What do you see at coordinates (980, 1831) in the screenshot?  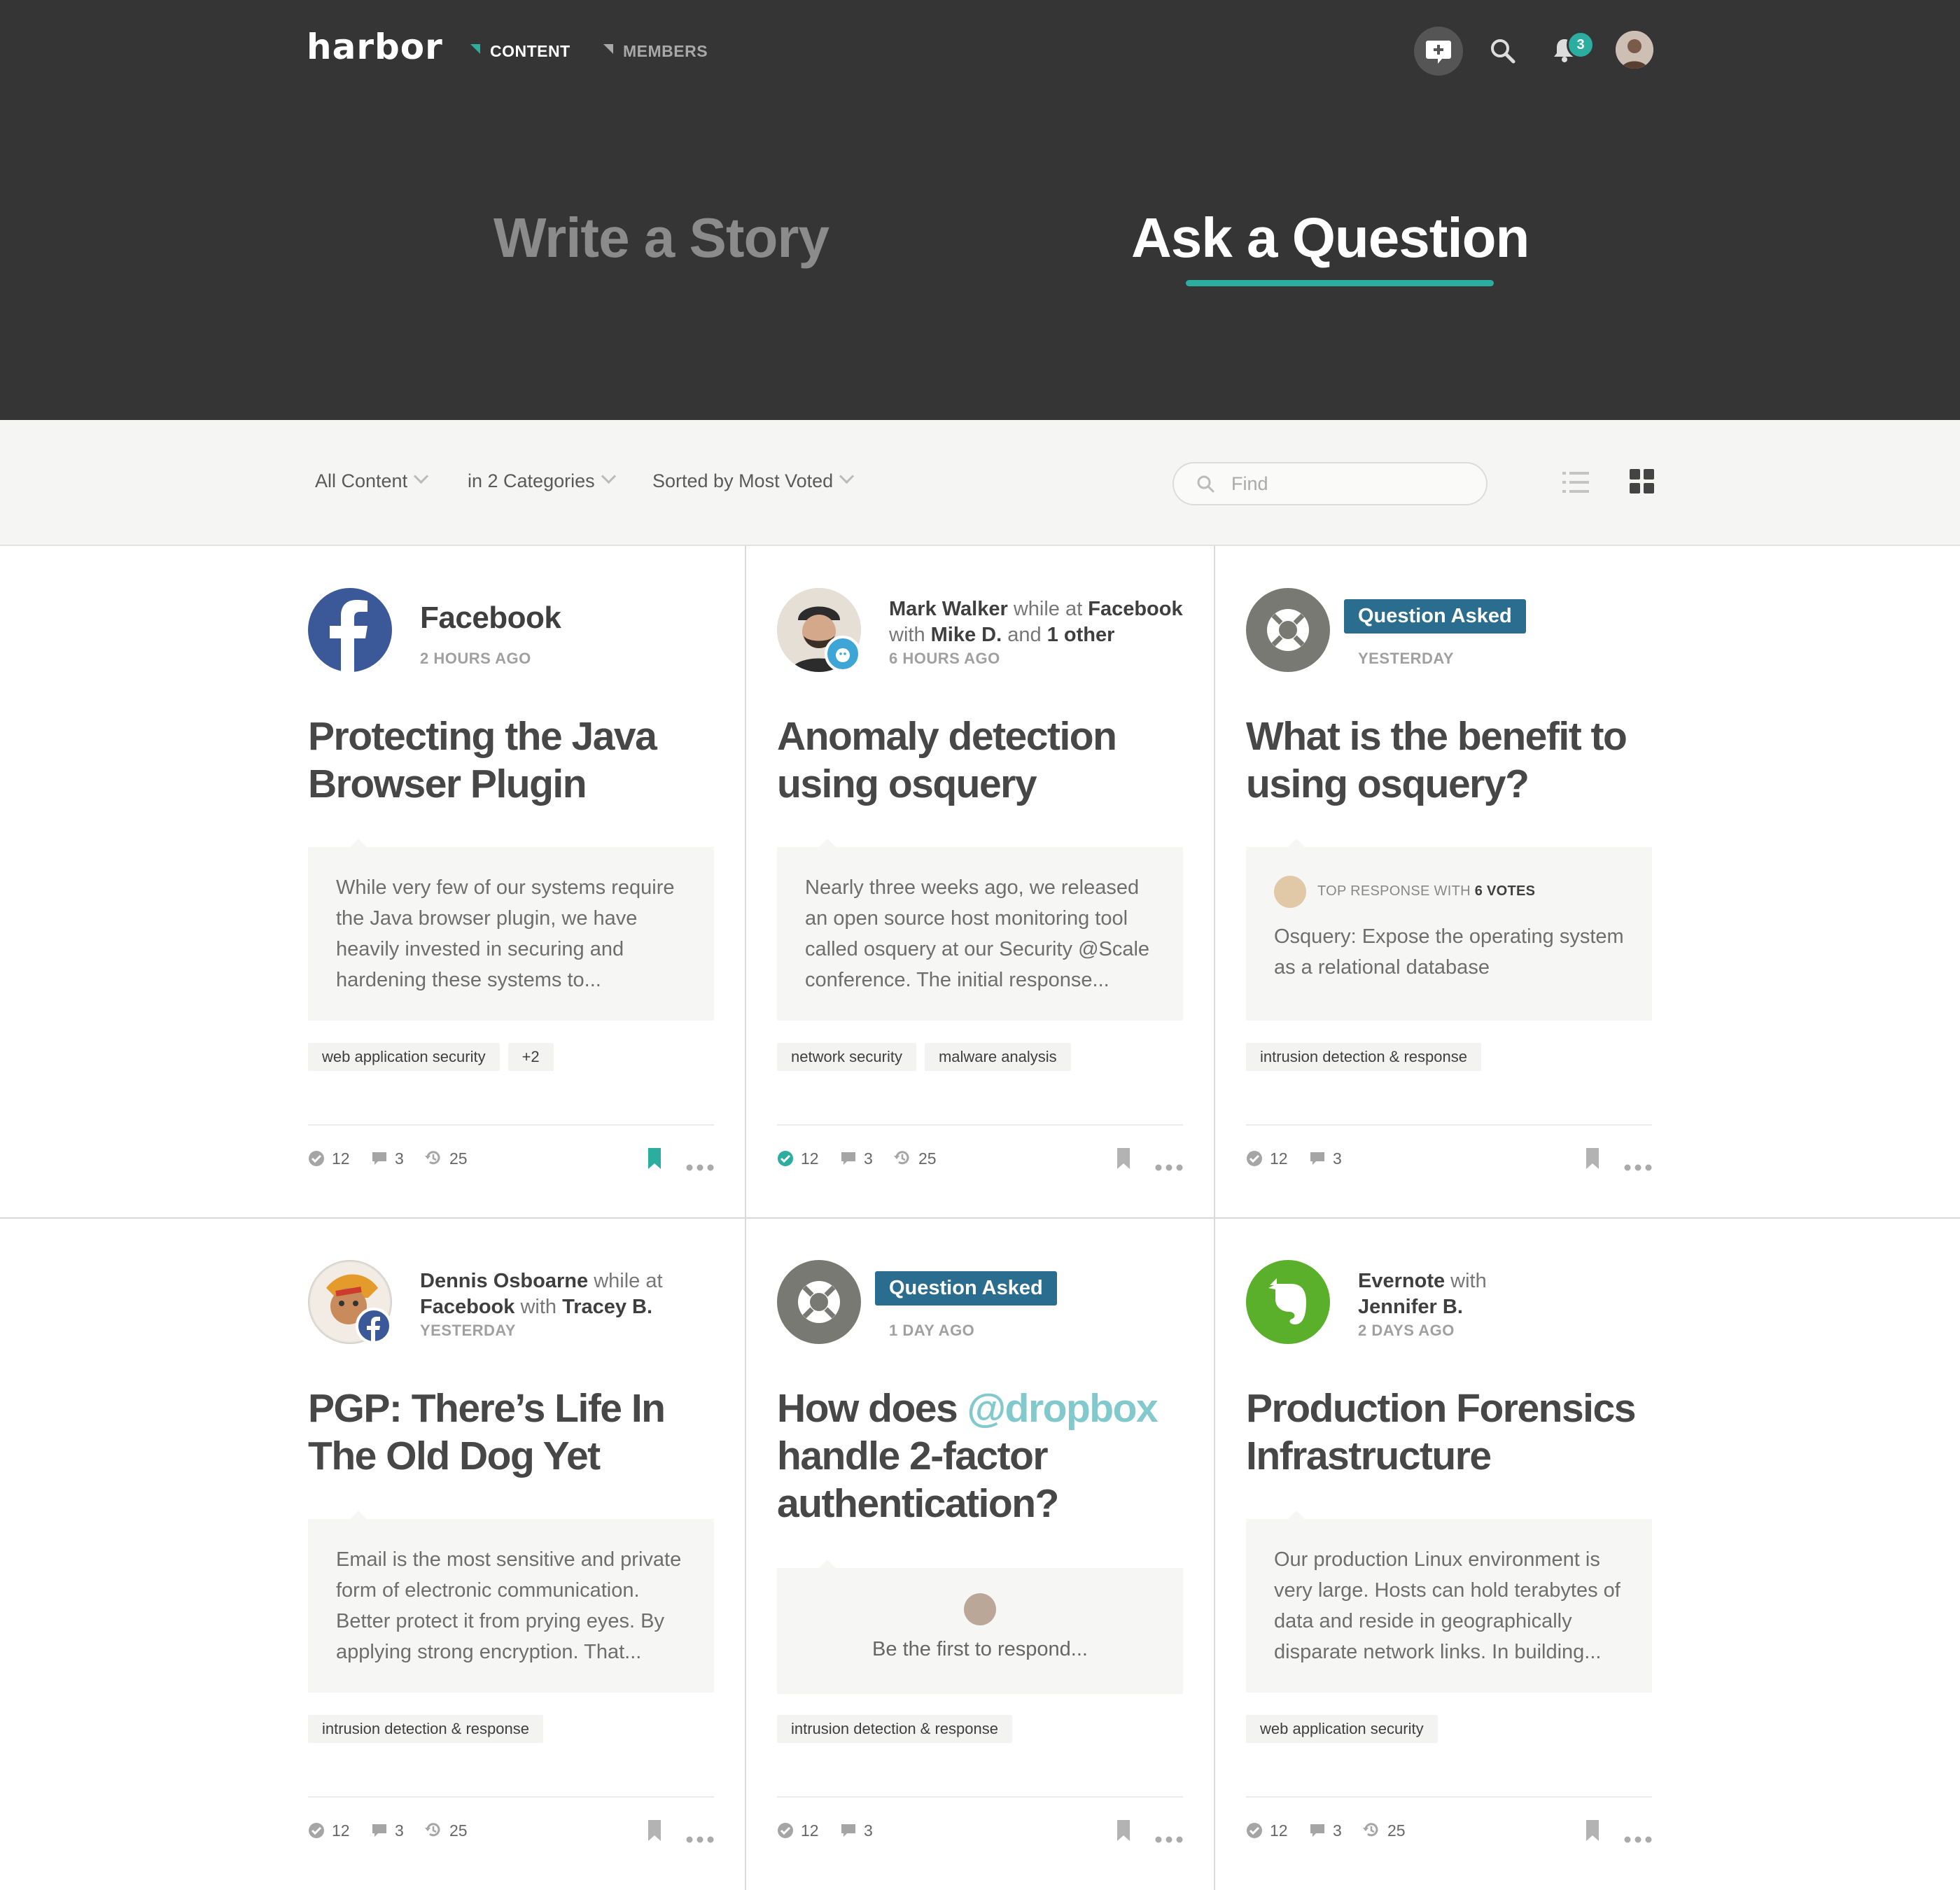 I see `card-stats: 12 3` at bounding box center [980, 1831].